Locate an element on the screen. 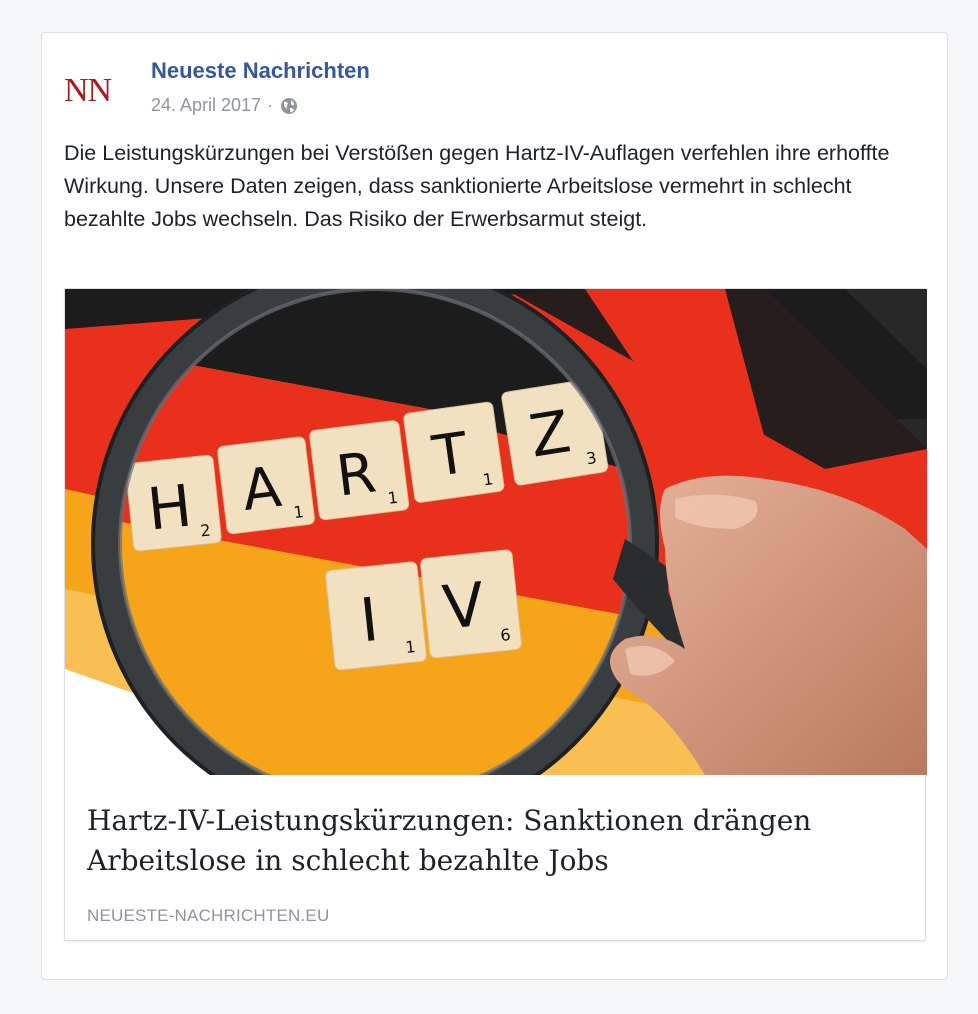 The height and width of the screenshot is (1014, 978). post-date: 24. April 2017 is located at coordinates (206, 105).